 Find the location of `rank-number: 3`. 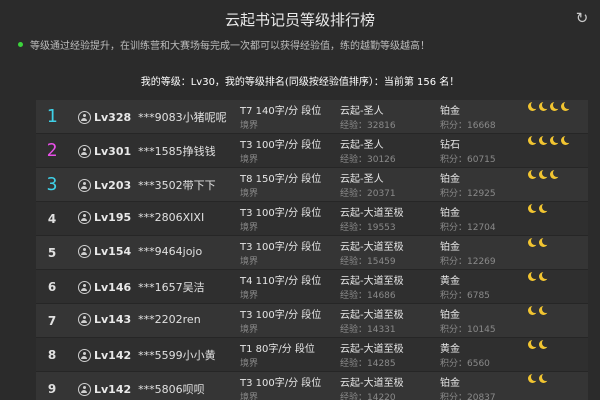

rank-number: 3 is located at coordinates (52, 184).